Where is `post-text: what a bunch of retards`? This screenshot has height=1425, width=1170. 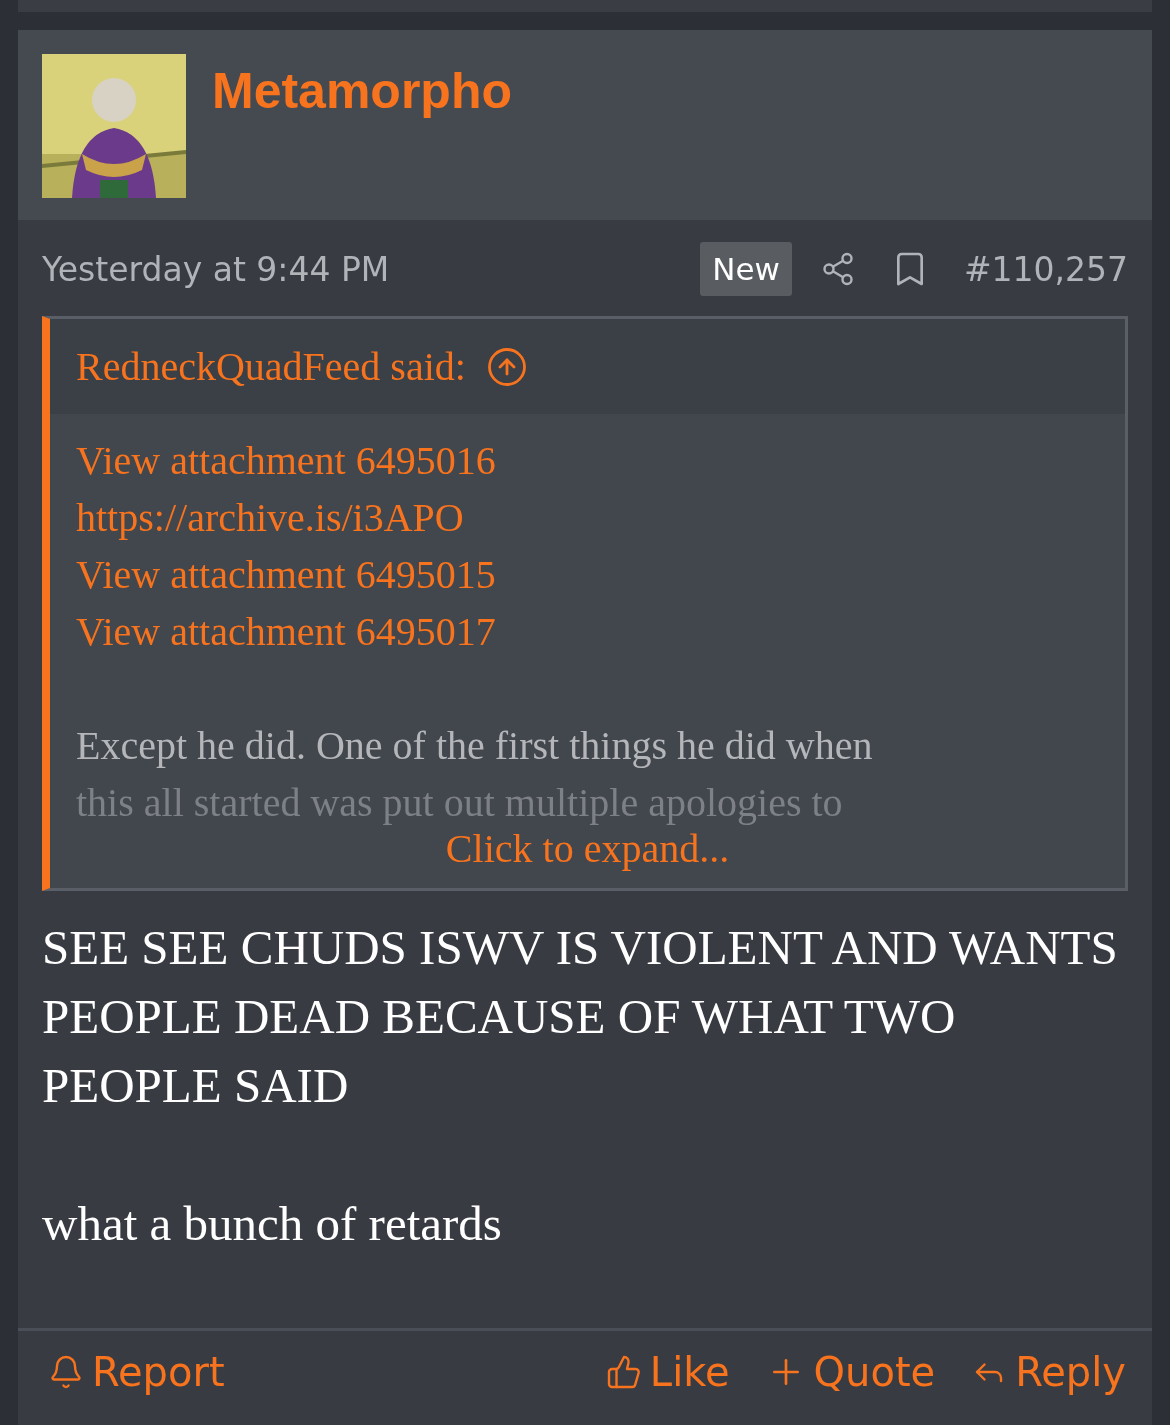
post-text: what a bunch of retards is located at coordinates (272, 1224).